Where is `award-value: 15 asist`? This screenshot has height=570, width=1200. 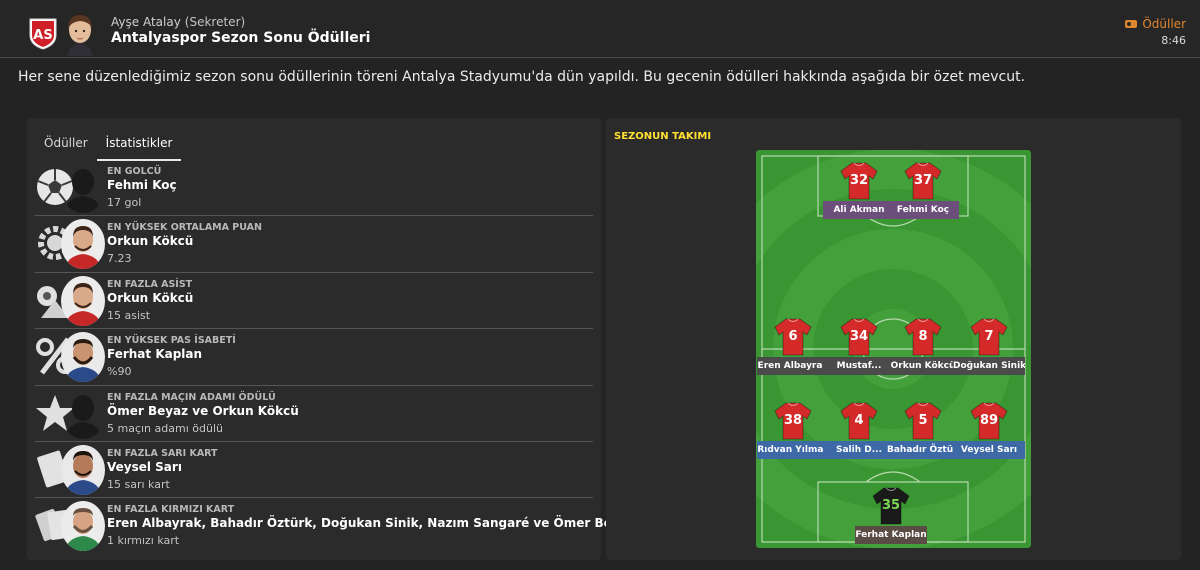 award-value: 15 asist is located at coordinates (129, 315).